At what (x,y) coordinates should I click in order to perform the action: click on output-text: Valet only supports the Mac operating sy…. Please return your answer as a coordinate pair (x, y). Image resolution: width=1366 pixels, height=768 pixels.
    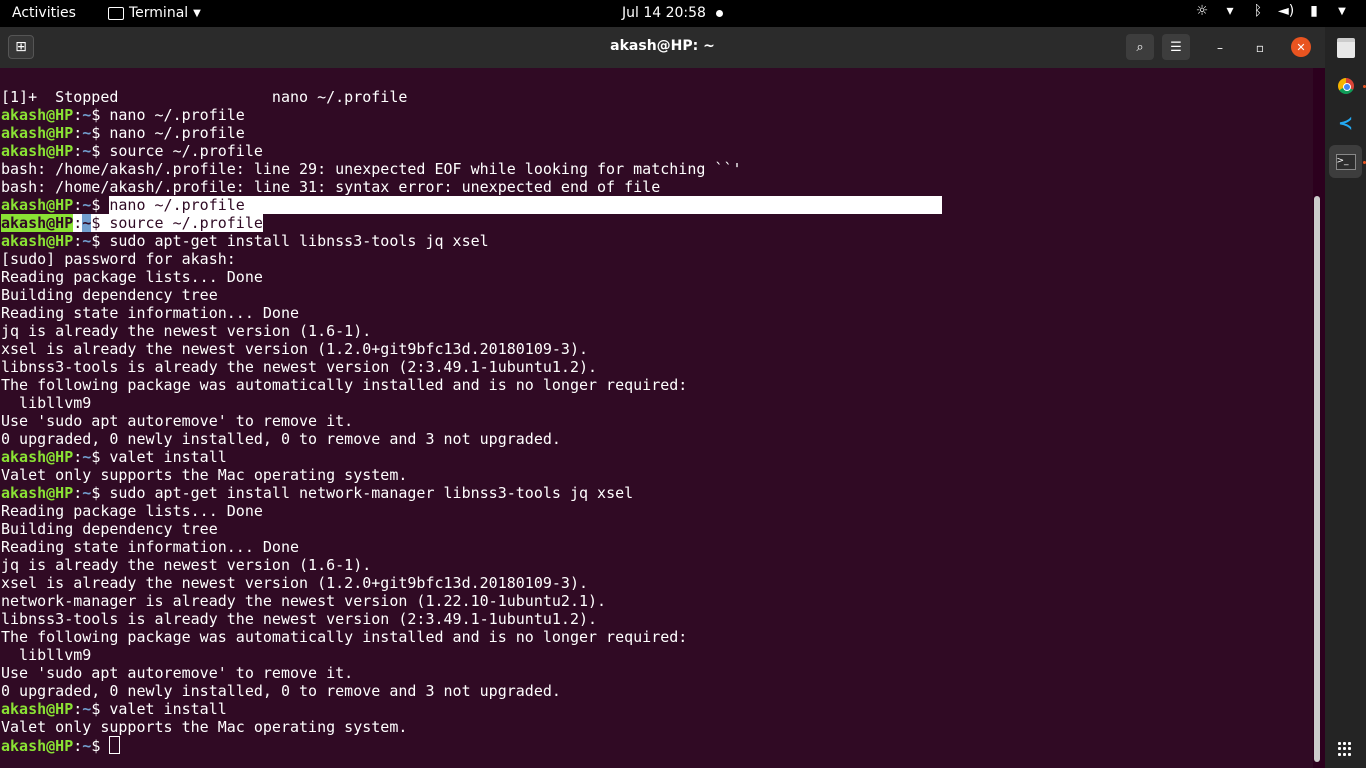
    Looking at the image, I should click on (204, 727).